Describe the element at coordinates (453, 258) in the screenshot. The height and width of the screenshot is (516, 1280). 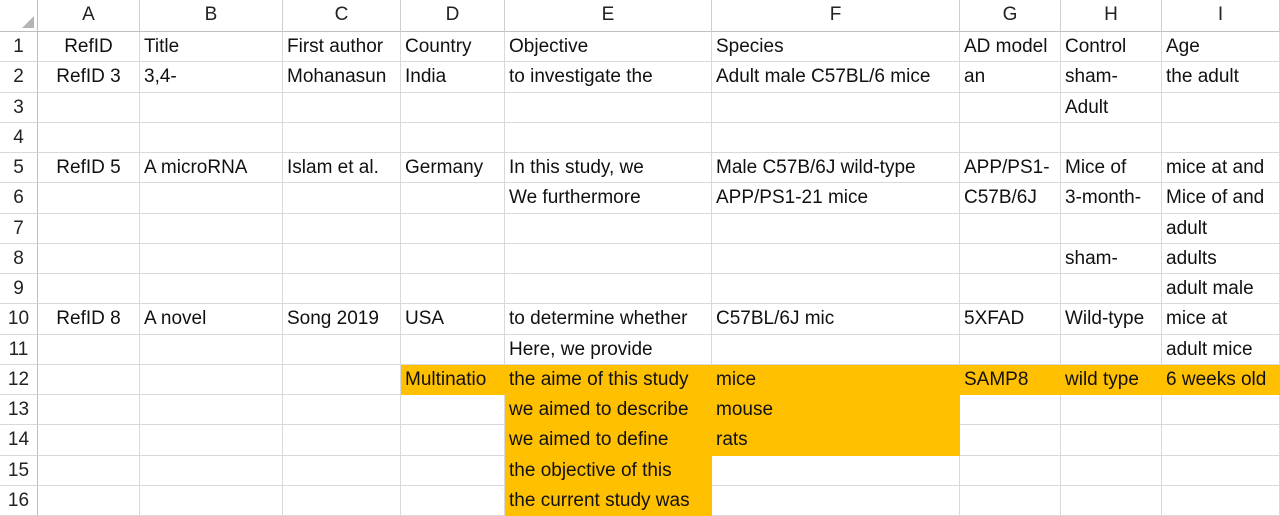
I see `cell-d8` at that location.